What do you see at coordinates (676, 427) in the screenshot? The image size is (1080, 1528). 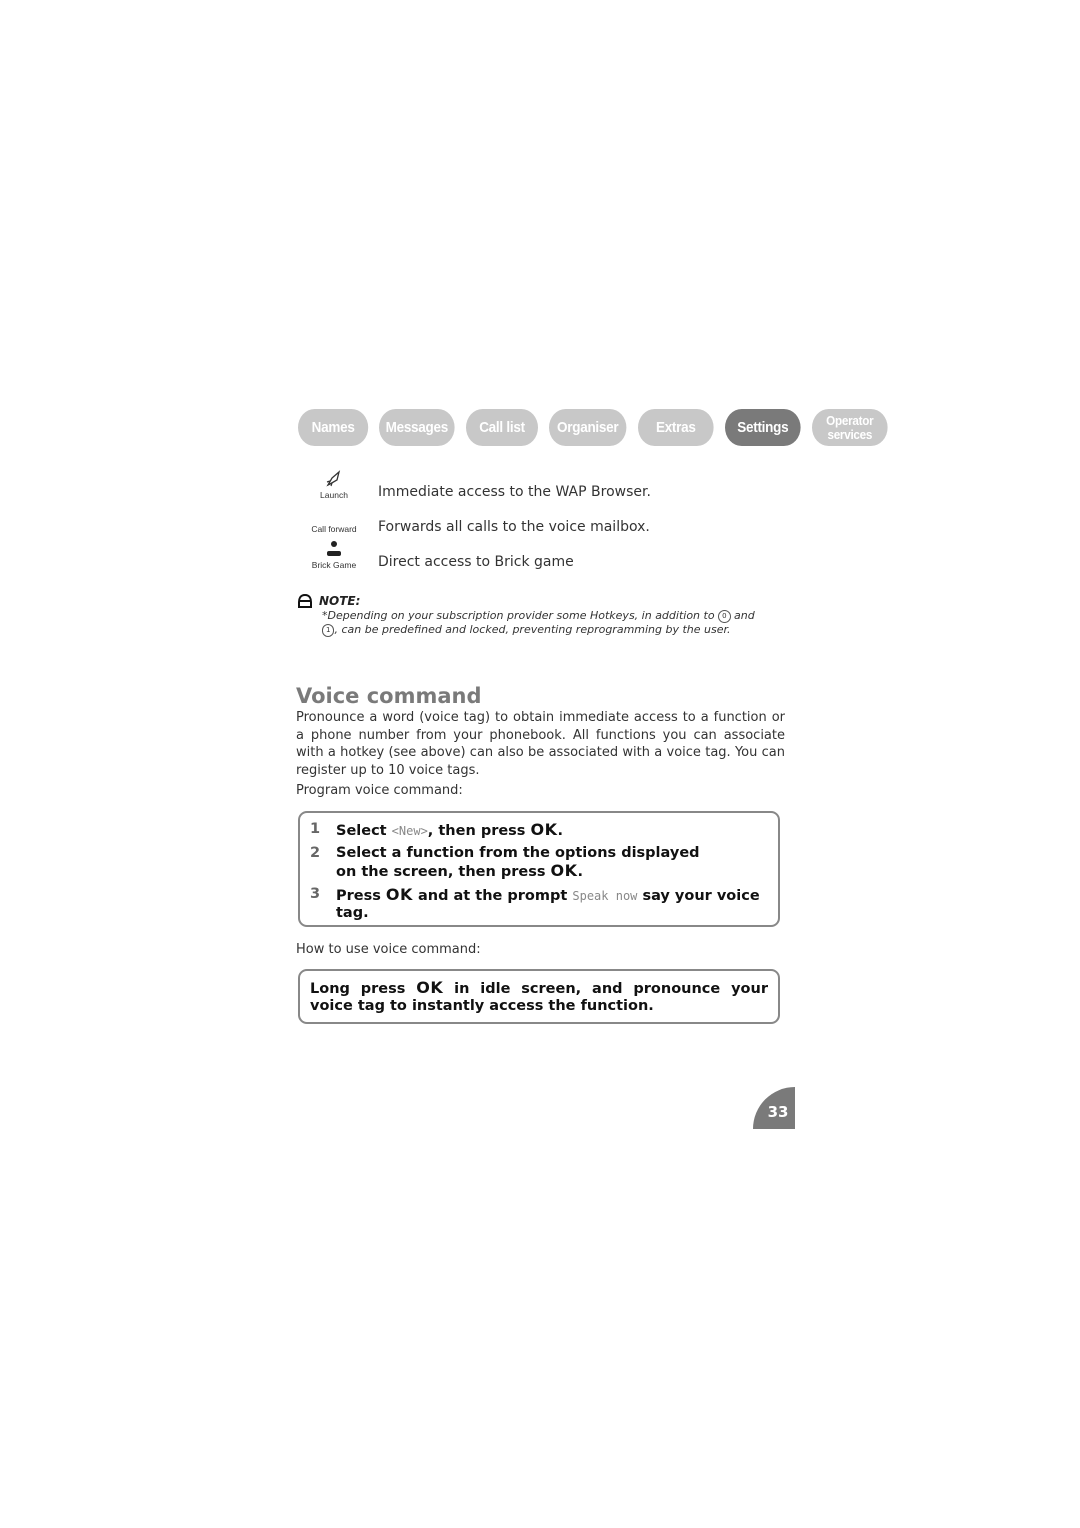 I see `tab-extras: Extras` at bounding box center [676, 427].